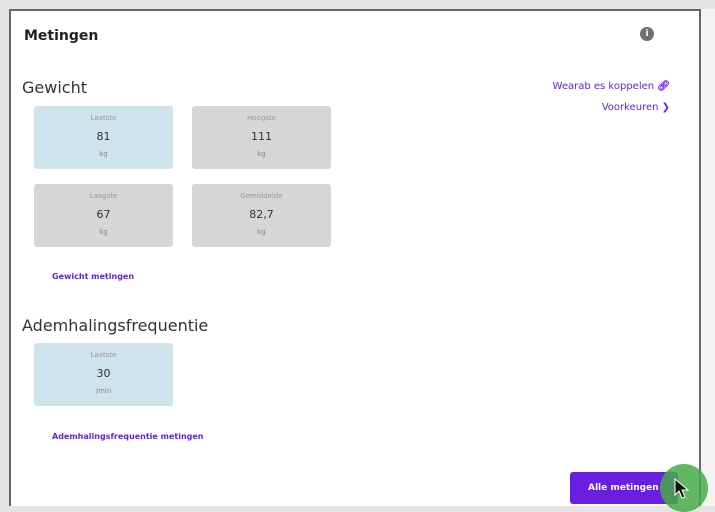 This screenshot has width=715, height=512. I want to click on tile-ademhaling-laatste: Laatste 30 /min, so click(103, 374).